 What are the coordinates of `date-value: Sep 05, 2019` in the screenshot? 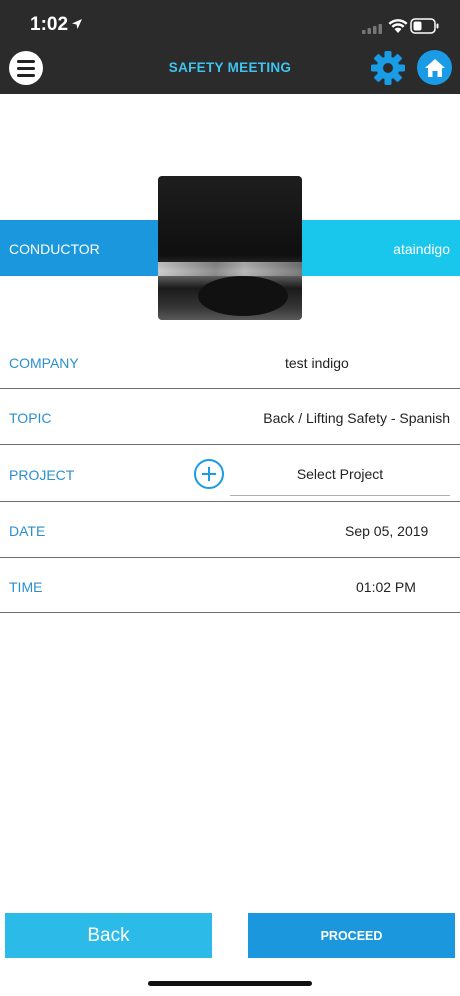 It's located at (387, 531).